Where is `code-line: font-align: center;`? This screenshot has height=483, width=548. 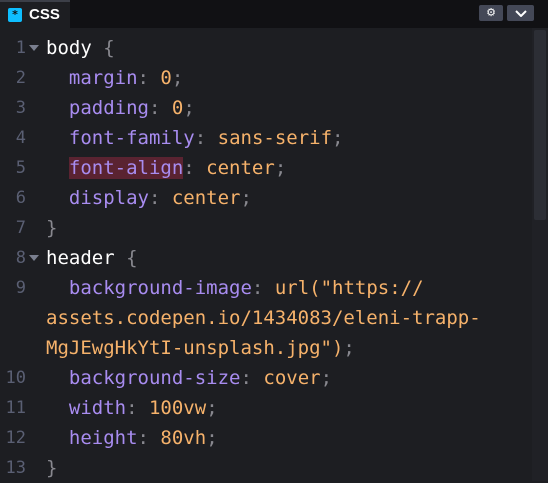 code-line: font-align: center; is located at coordinates (166, 168).